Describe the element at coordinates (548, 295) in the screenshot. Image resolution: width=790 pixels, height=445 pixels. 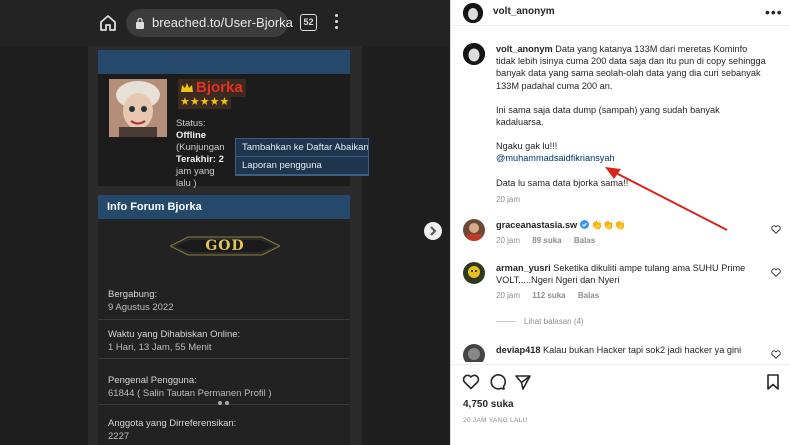
I see `comment-likes: 112 suka` at that location.